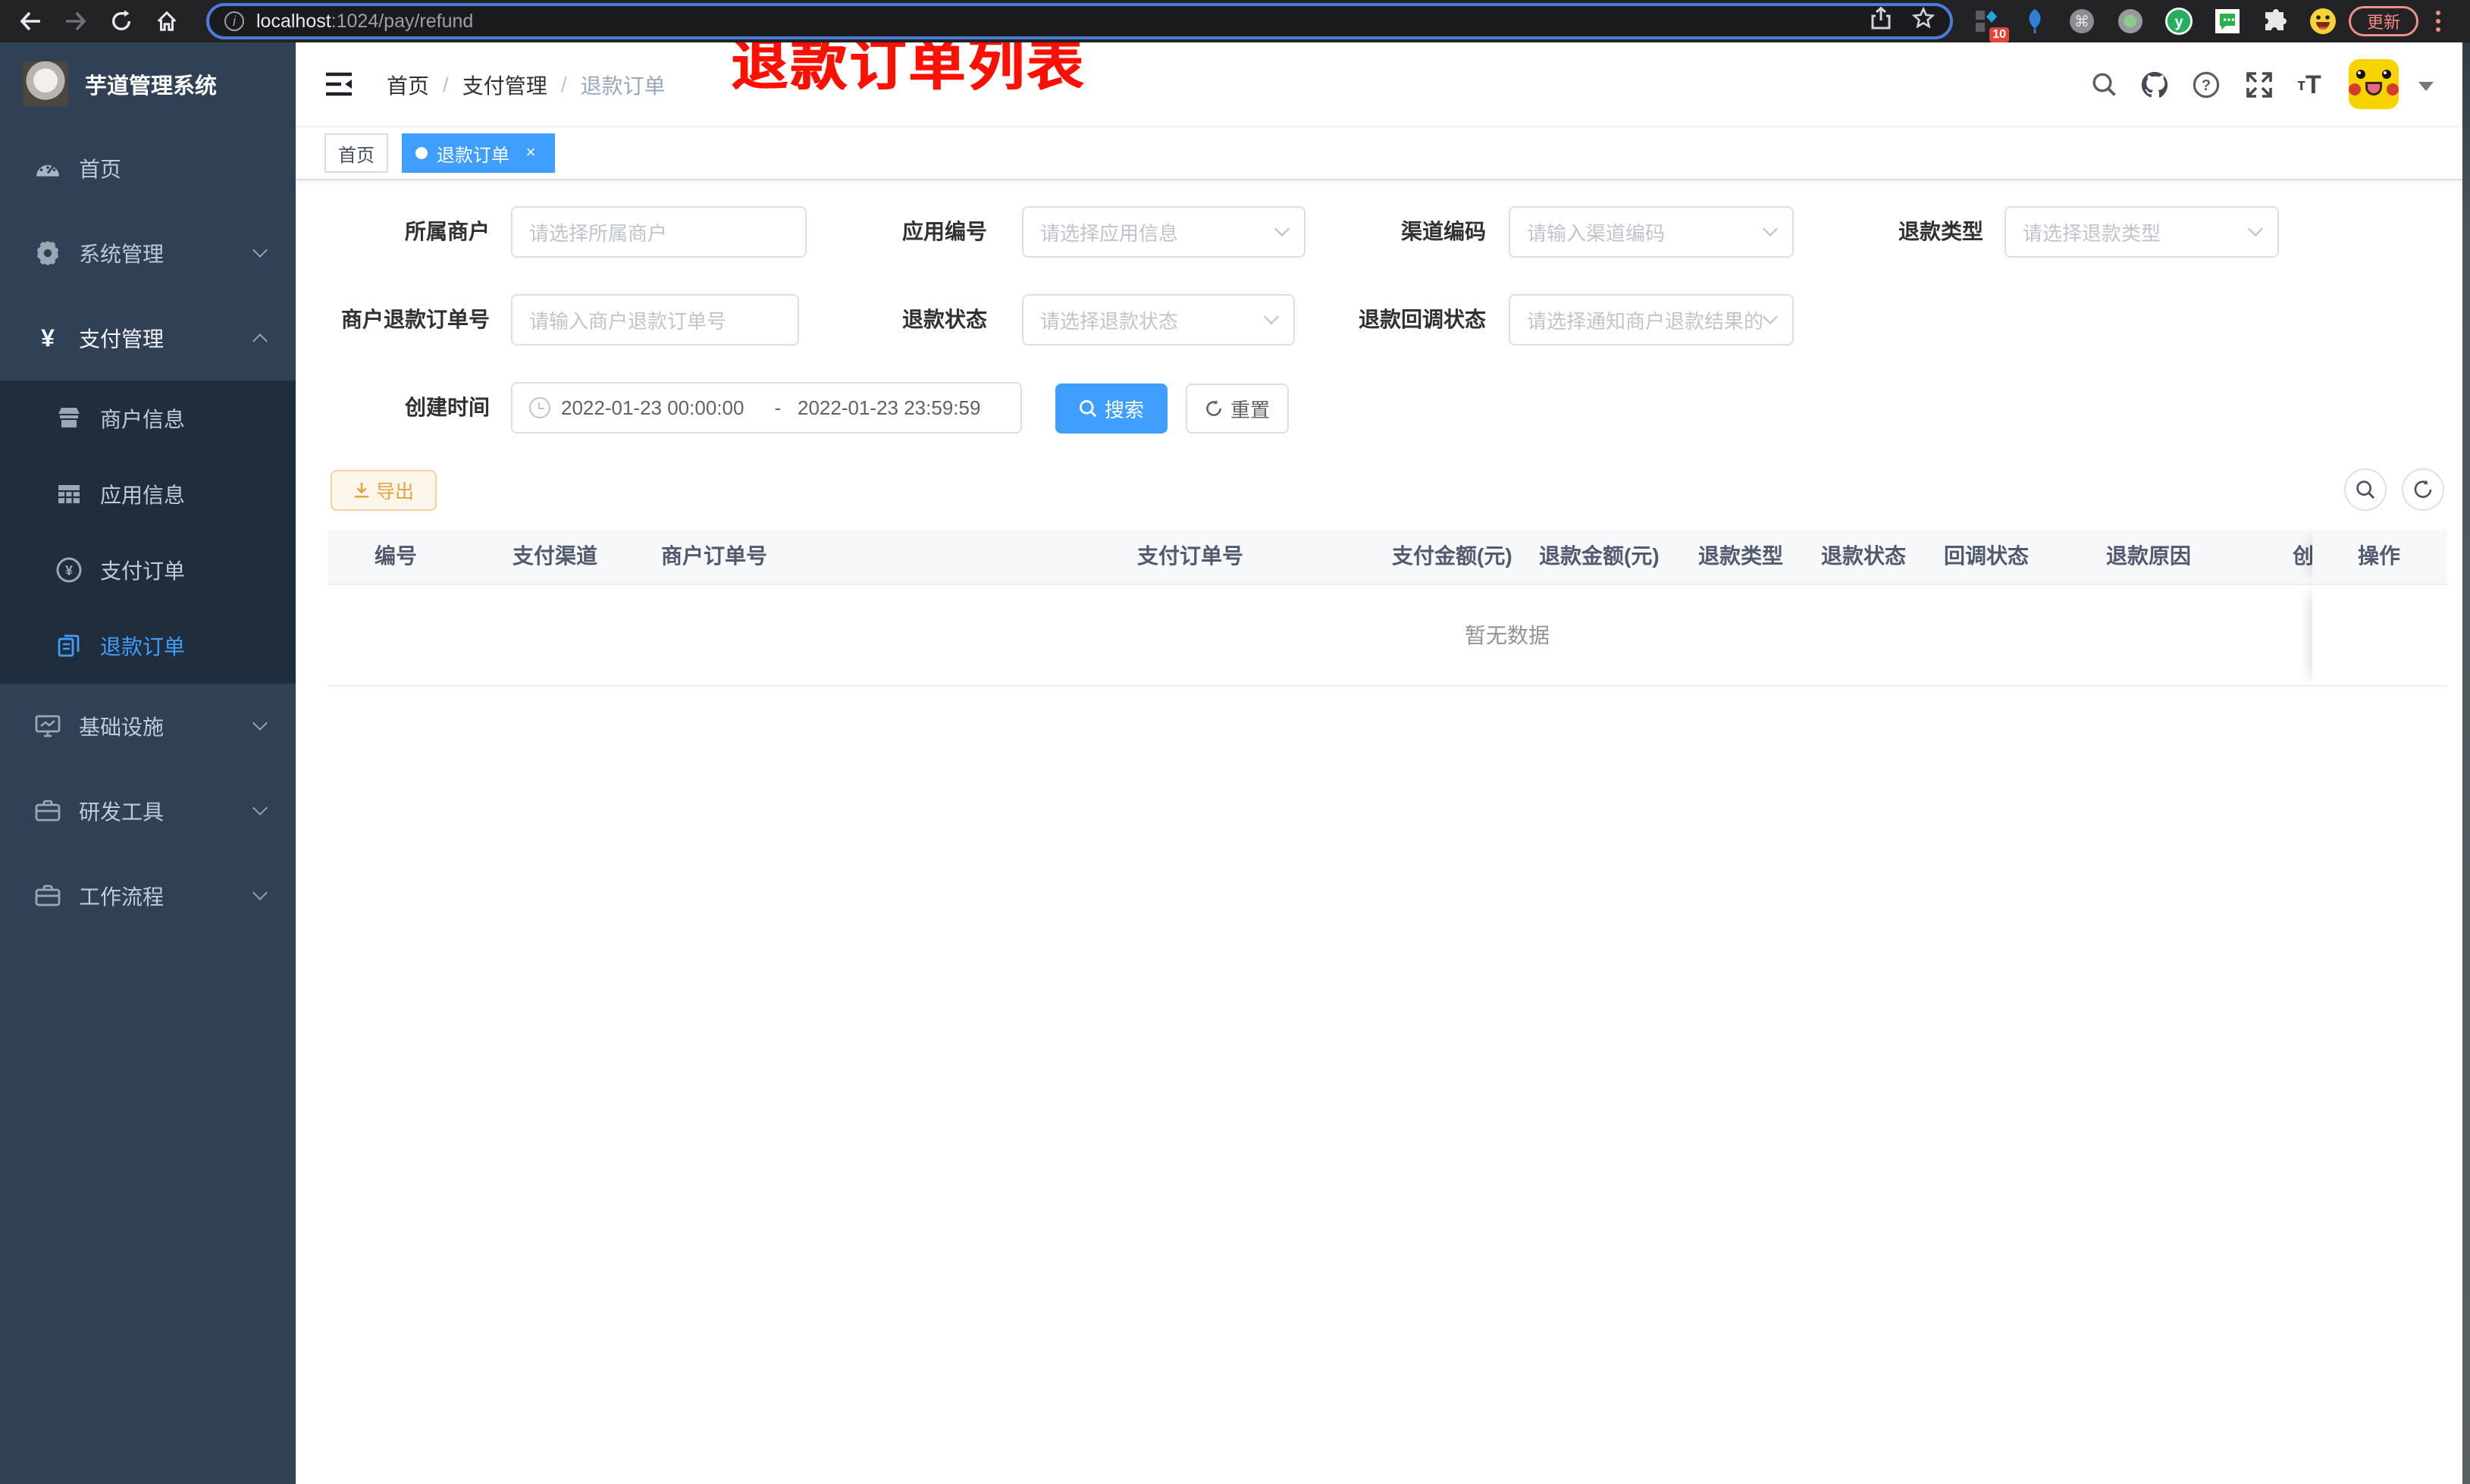  I want to click on sidebar-item-merchant-info: 商户信息, so click(148, 418).